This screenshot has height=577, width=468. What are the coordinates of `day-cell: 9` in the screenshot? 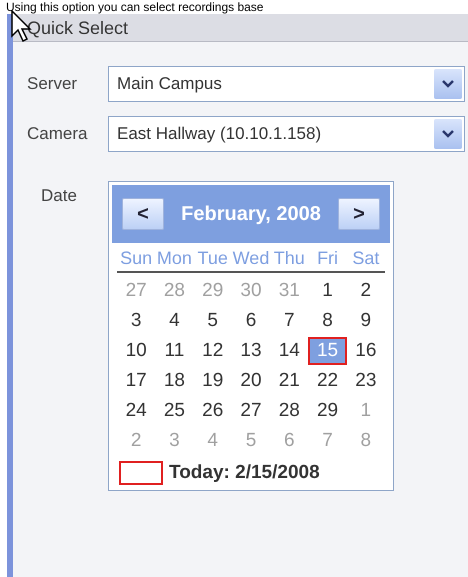 It's located at (366, 320).